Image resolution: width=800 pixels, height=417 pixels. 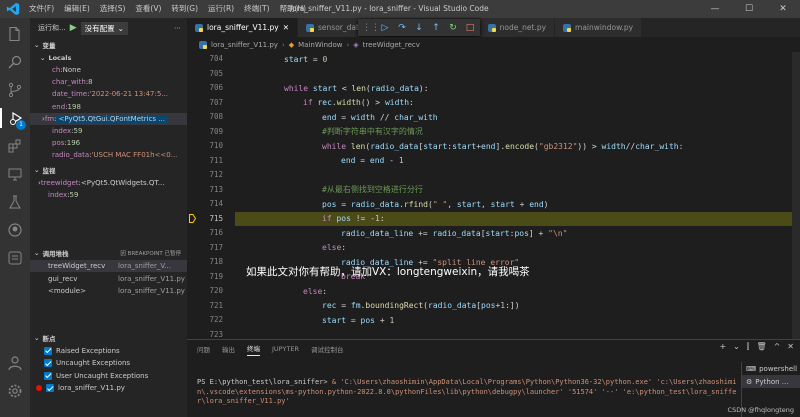 I want to click on variable-name: radio_data, so click(x=71, y=155).